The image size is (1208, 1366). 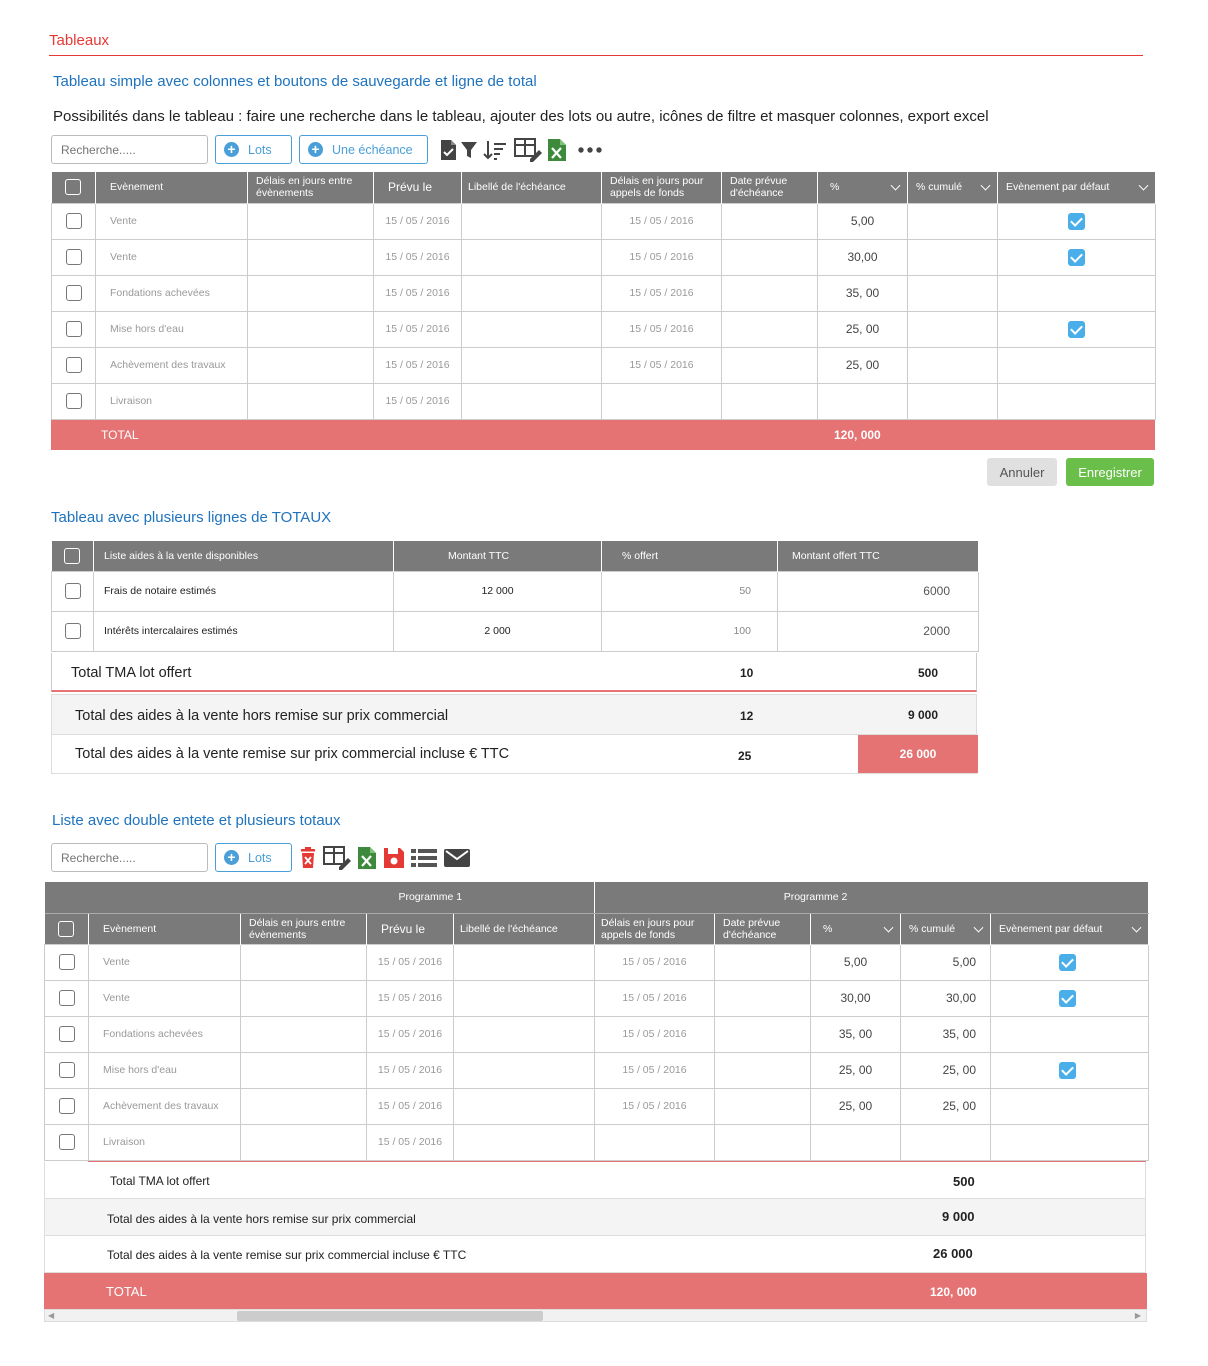 I want to click on total-hors-remise-value: 9 000, so click(x=923, y=715).